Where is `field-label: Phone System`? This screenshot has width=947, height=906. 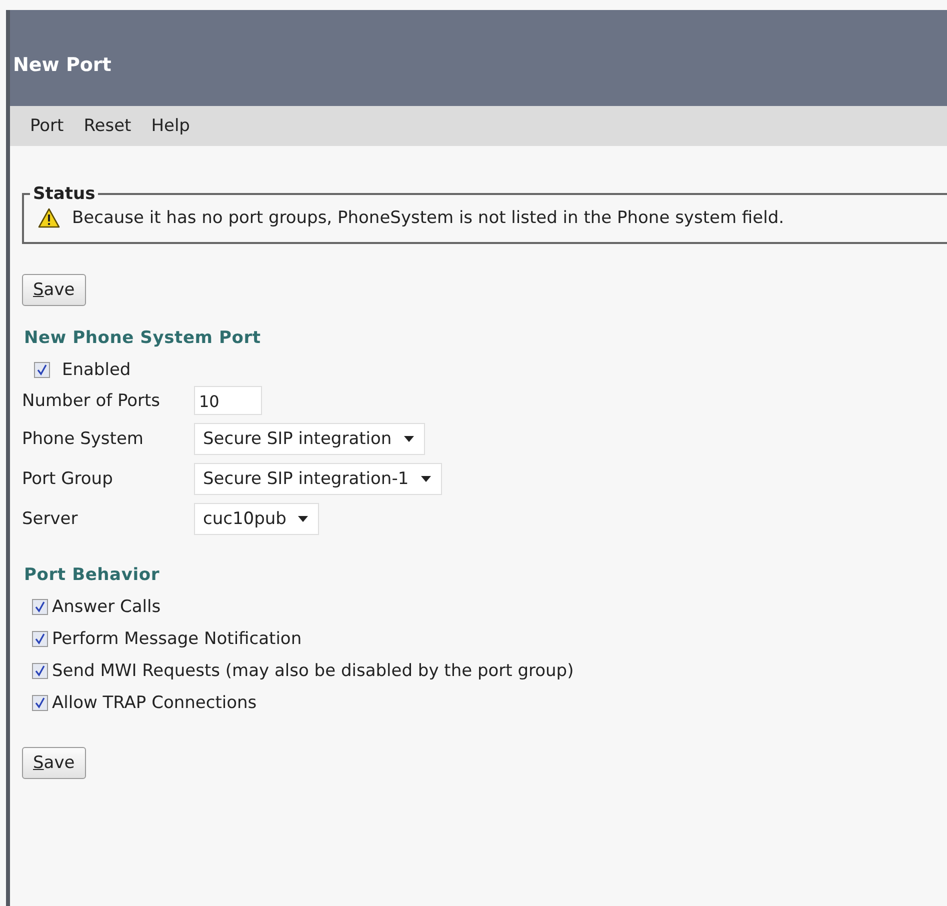 field-label: Phone System is located at coordinates (83, 439).